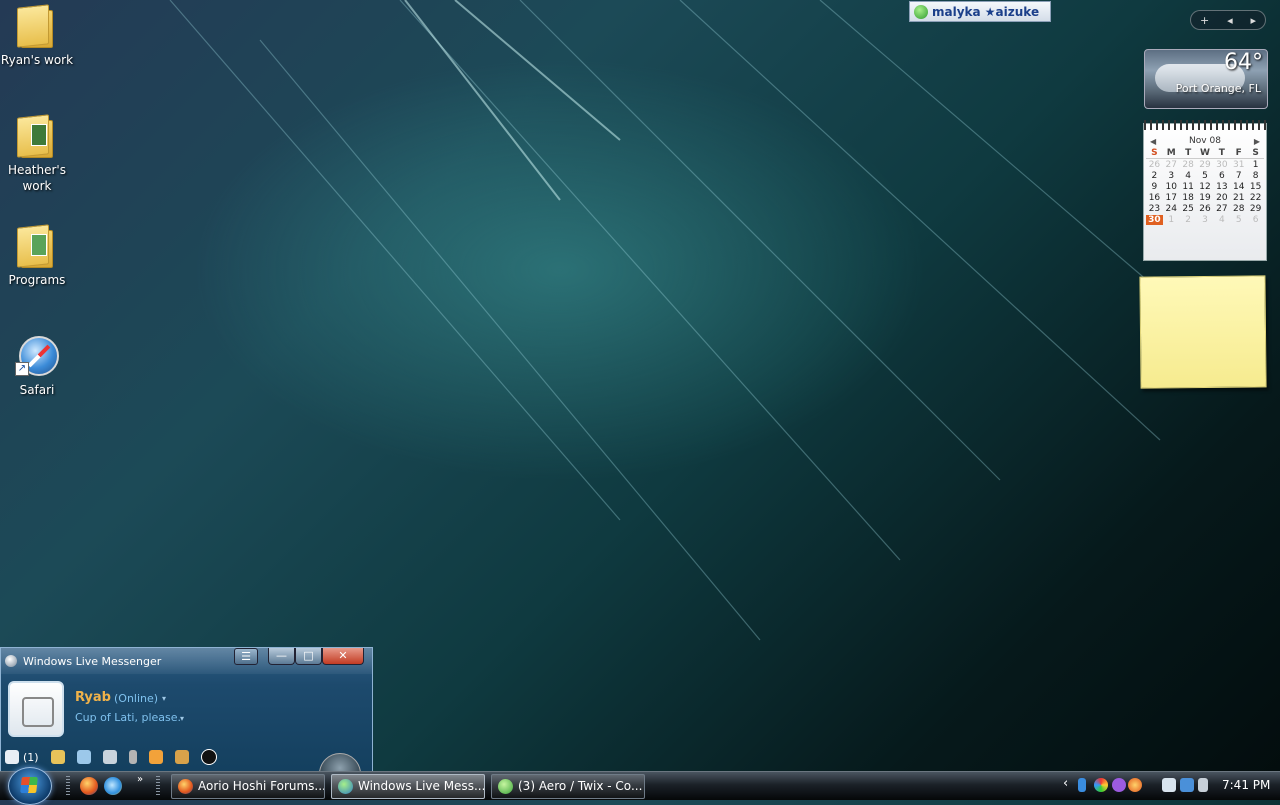 This screenshot has height=805, width=1280. Describe the element at coordinates (1206, 79) in the screenshot. I see `weather-gadget: 64° Port Orange, FL` at that location.